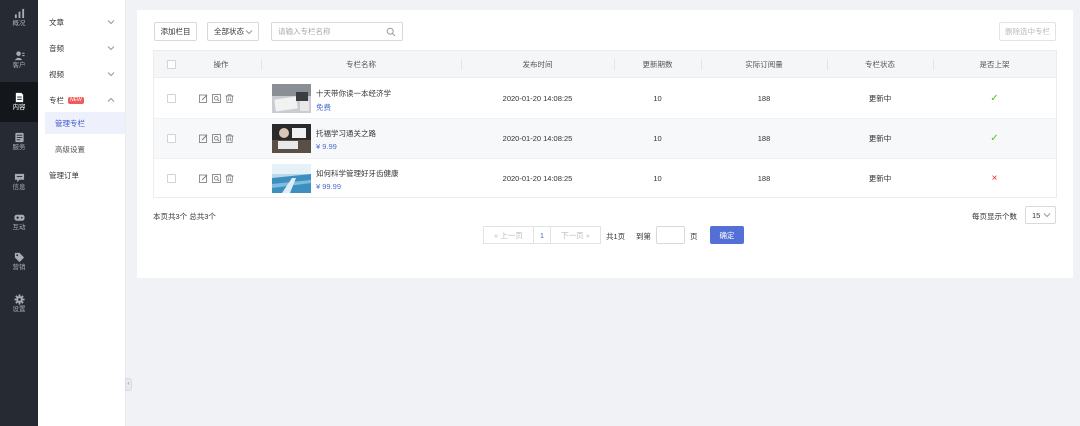 The image size is (1080, 426). I want to click on rail-item-message: 信息, so click(19, 182).